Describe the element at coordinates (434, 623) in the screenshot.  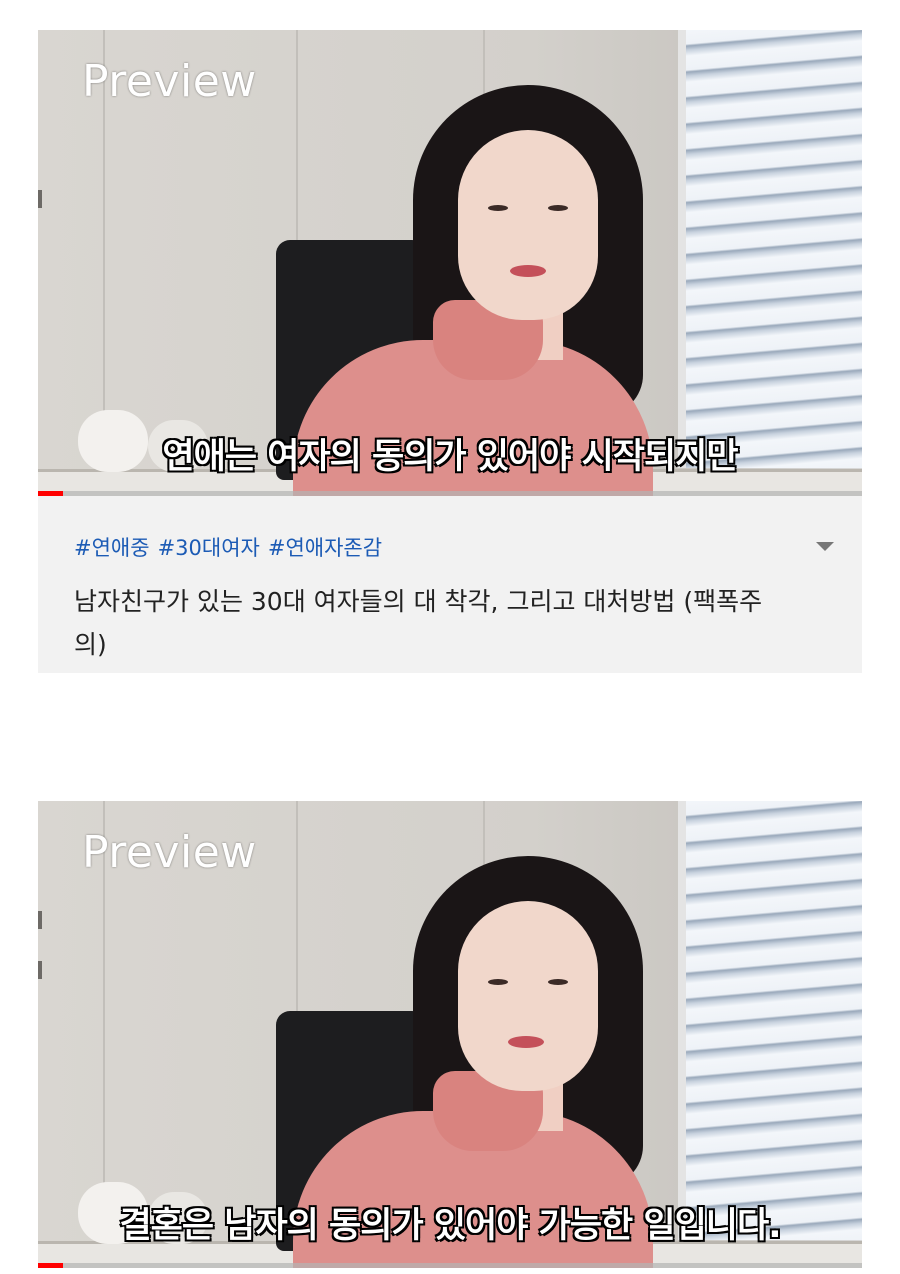
I see `video-title: 남자친구가 있는 30대 여자들의 대 착각, 그리고 대처방법 (팩폭주의)` at that location.